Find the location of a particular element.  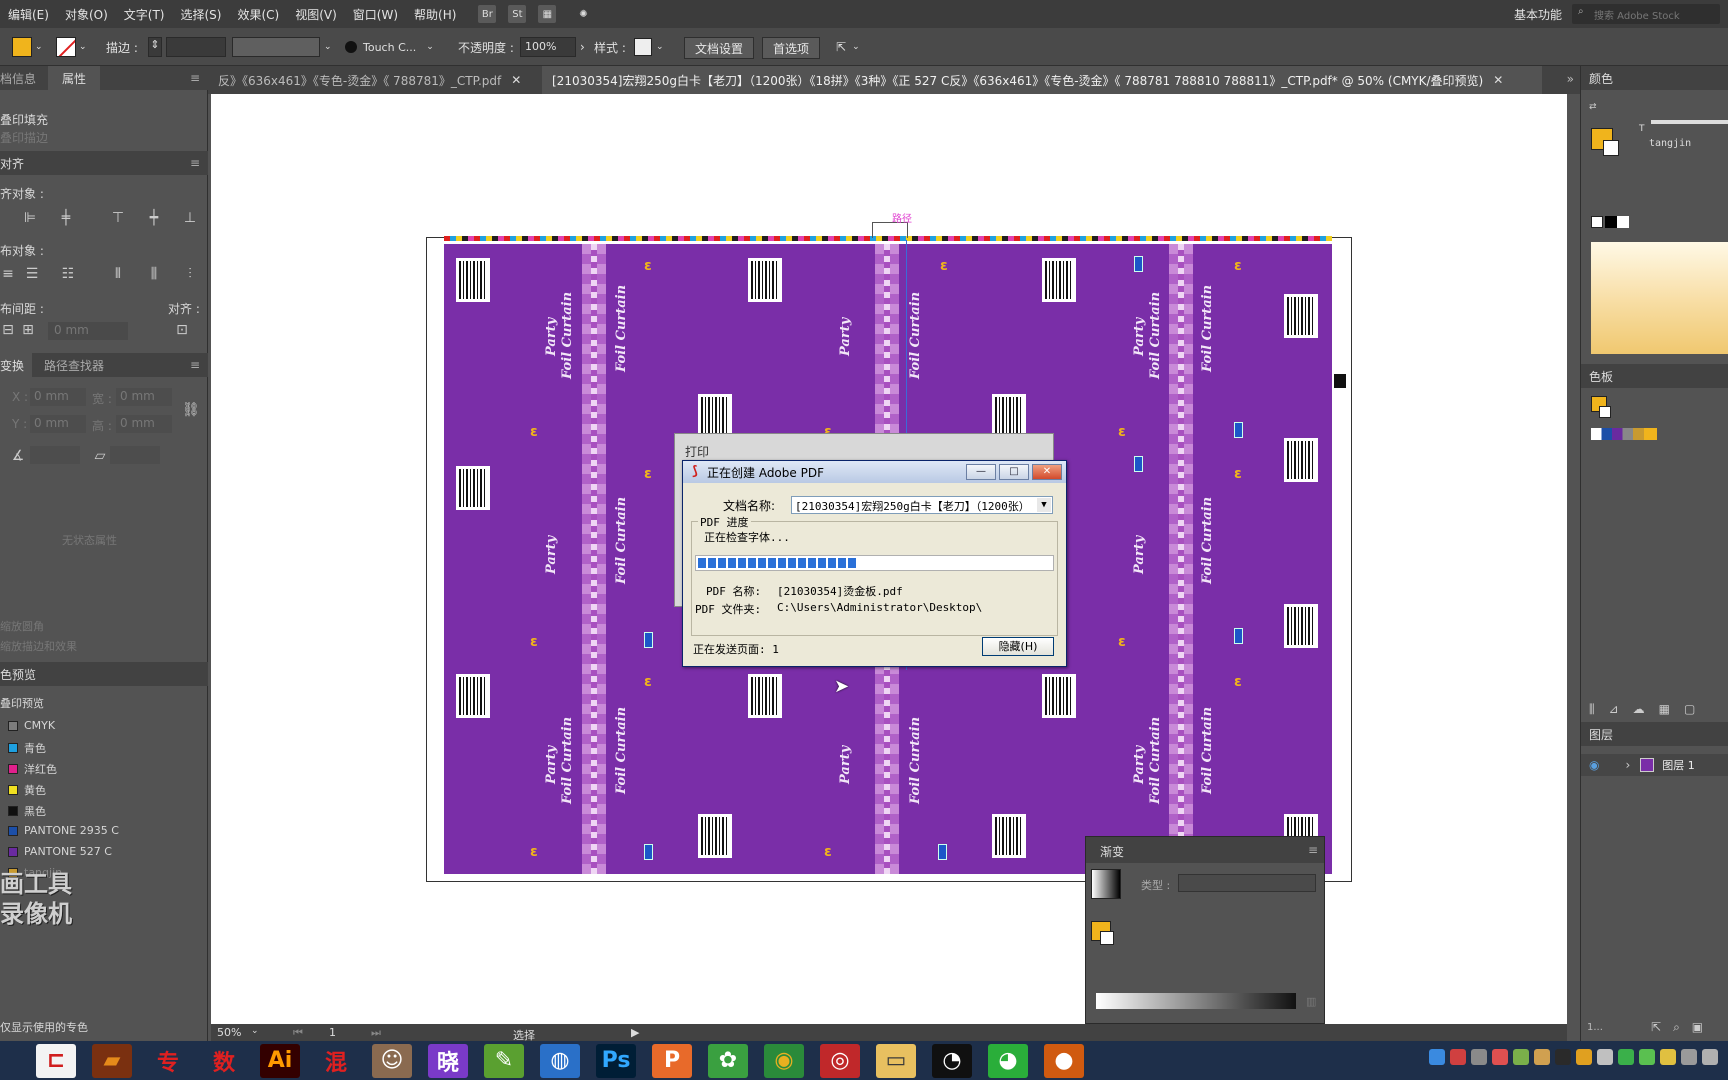

width-input: 0 mm is located at coordinates (144, 397).